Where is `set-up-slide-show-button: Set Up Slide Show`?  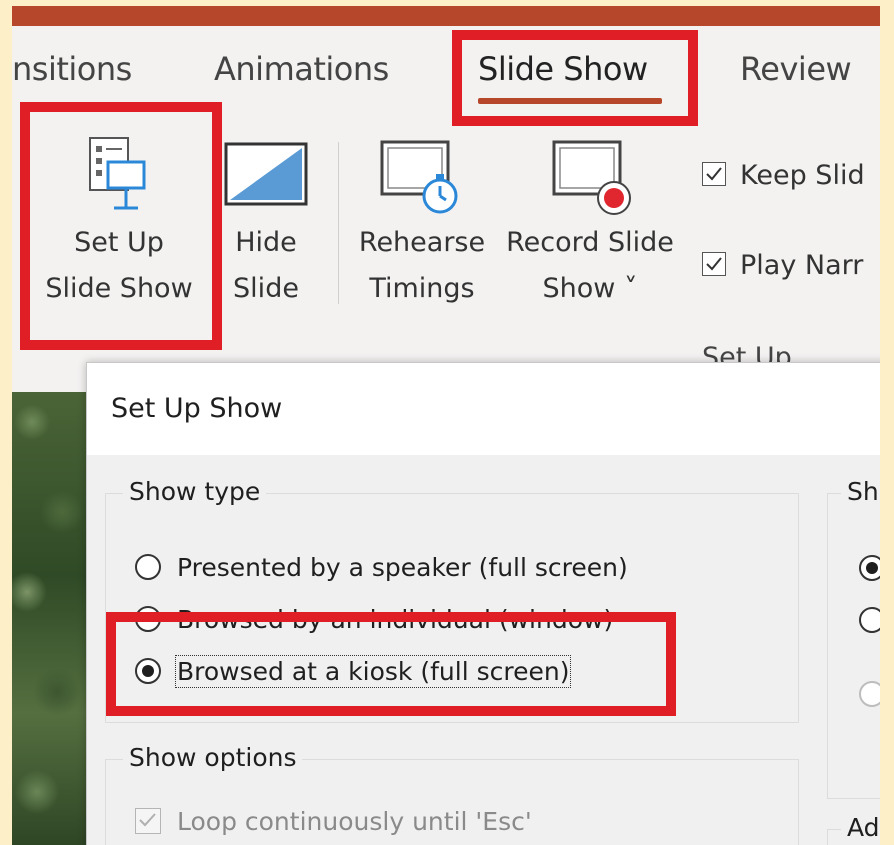
set-up-slide-show-button: Set Up Slide Show is located at coordinates (119, 220).